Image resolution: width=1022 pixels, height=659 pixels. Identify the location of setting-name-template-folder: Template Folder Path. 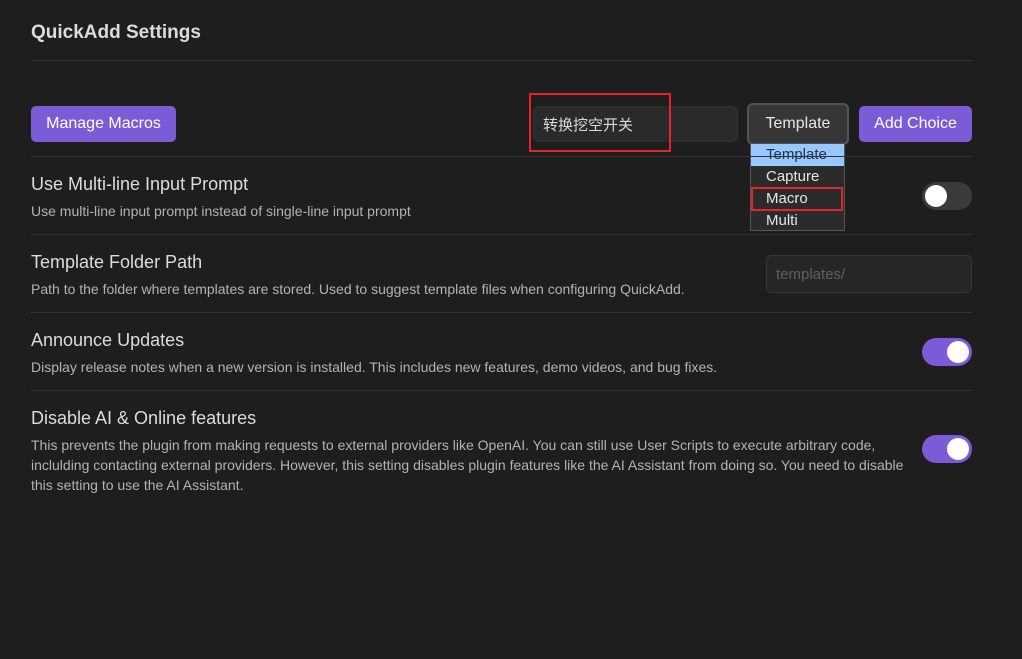
(117, 262).